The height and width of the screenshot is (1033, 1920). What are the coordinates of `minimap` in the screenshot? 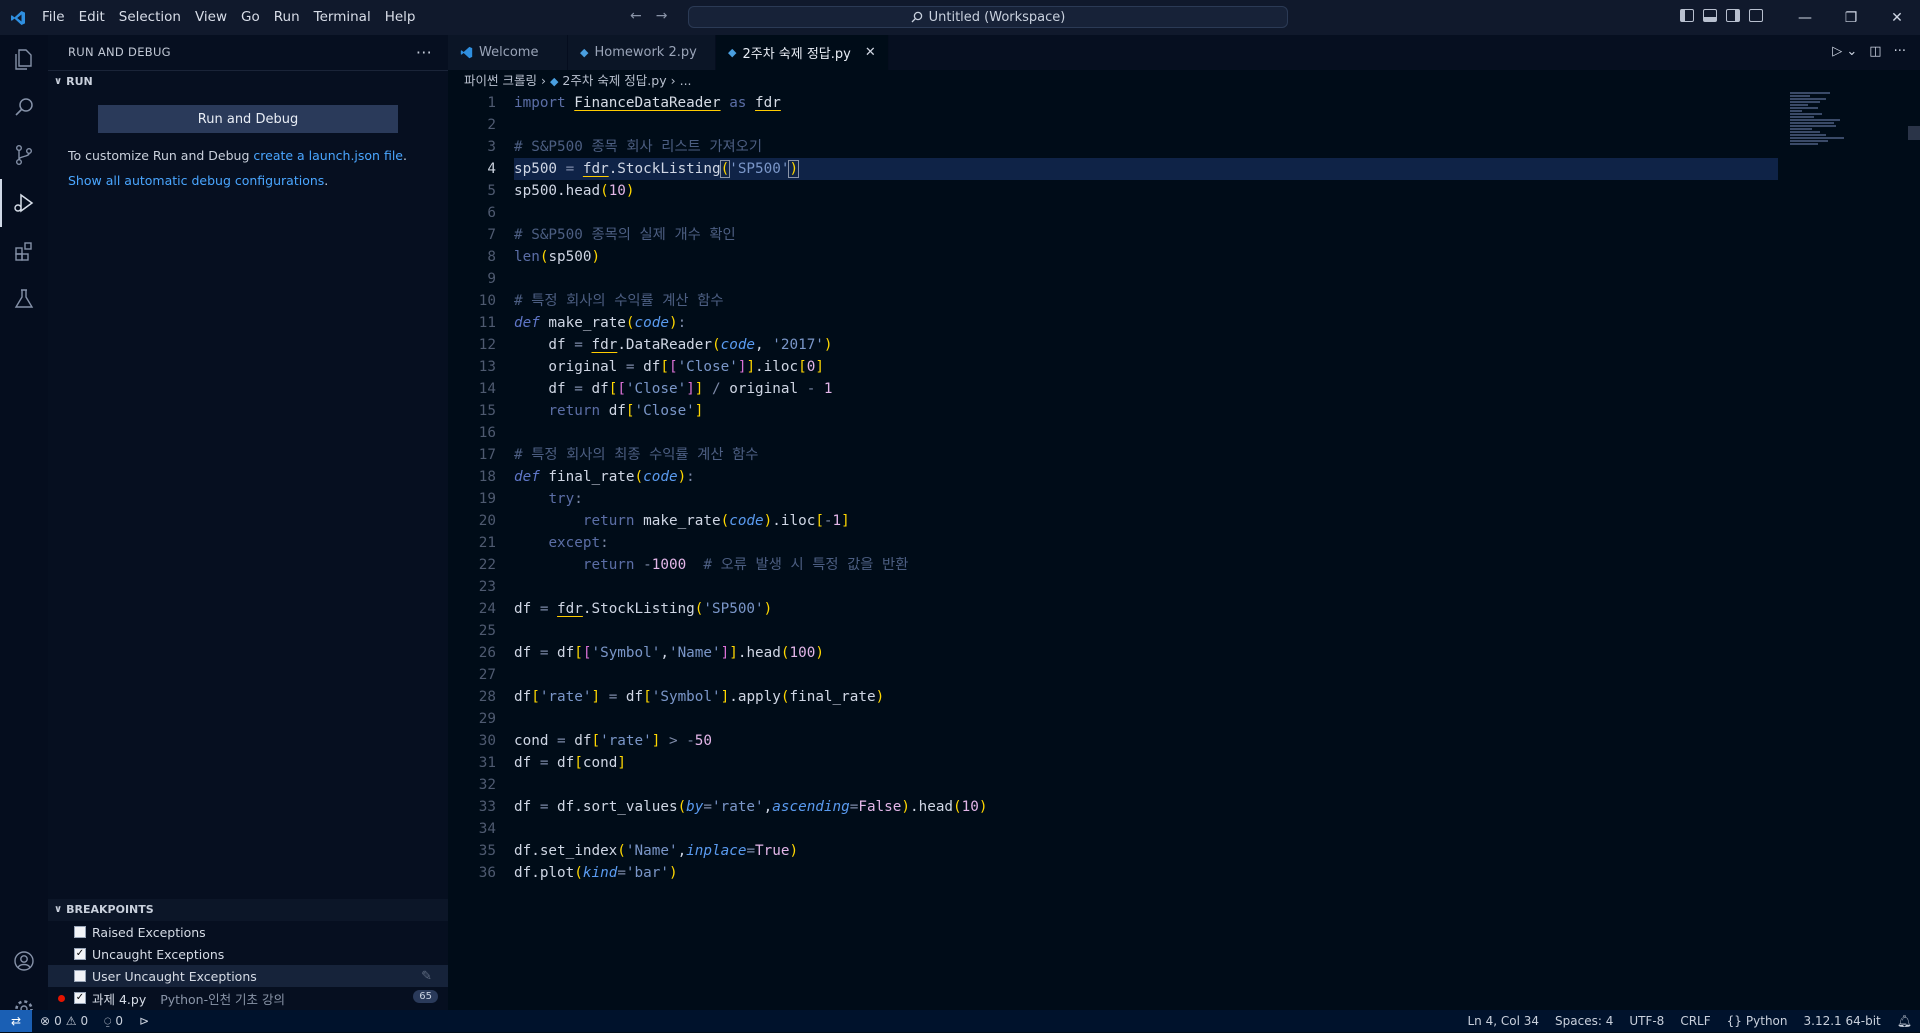 It's located at (1840, 132).